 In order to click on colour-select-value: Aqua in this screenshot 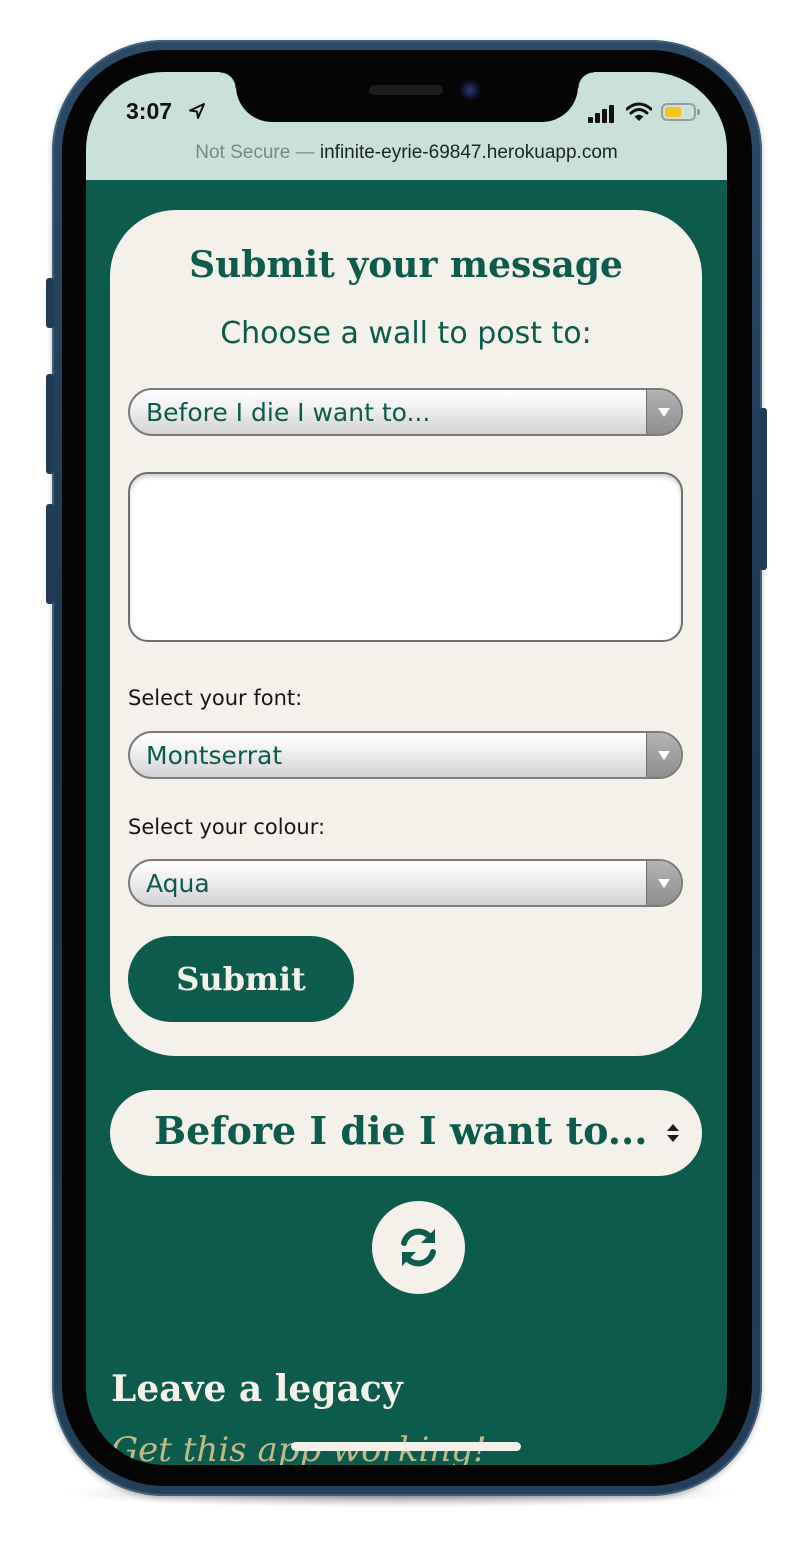, I will do `click(178, 883)`.